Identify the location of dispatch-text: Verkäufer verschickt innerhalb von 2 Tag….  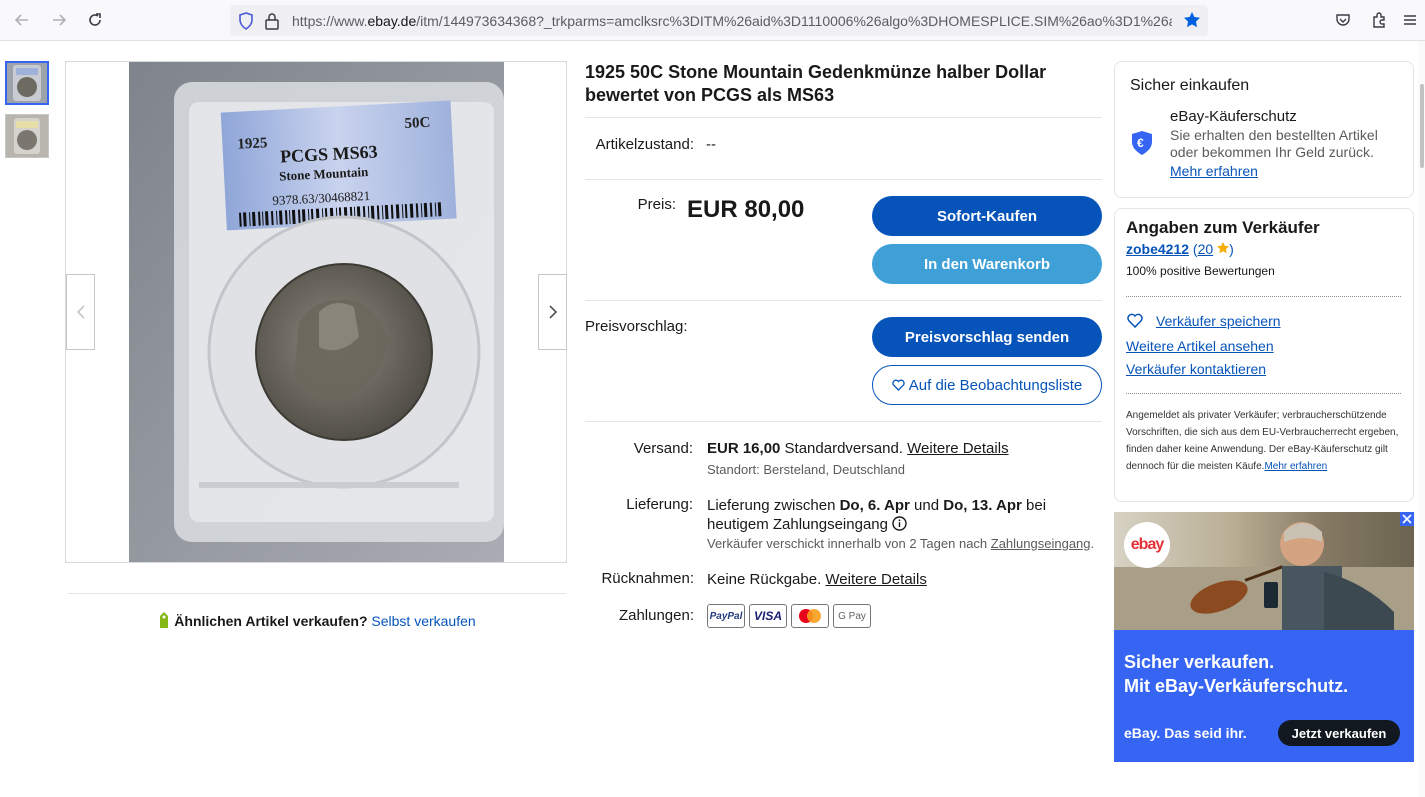
(849, 543).